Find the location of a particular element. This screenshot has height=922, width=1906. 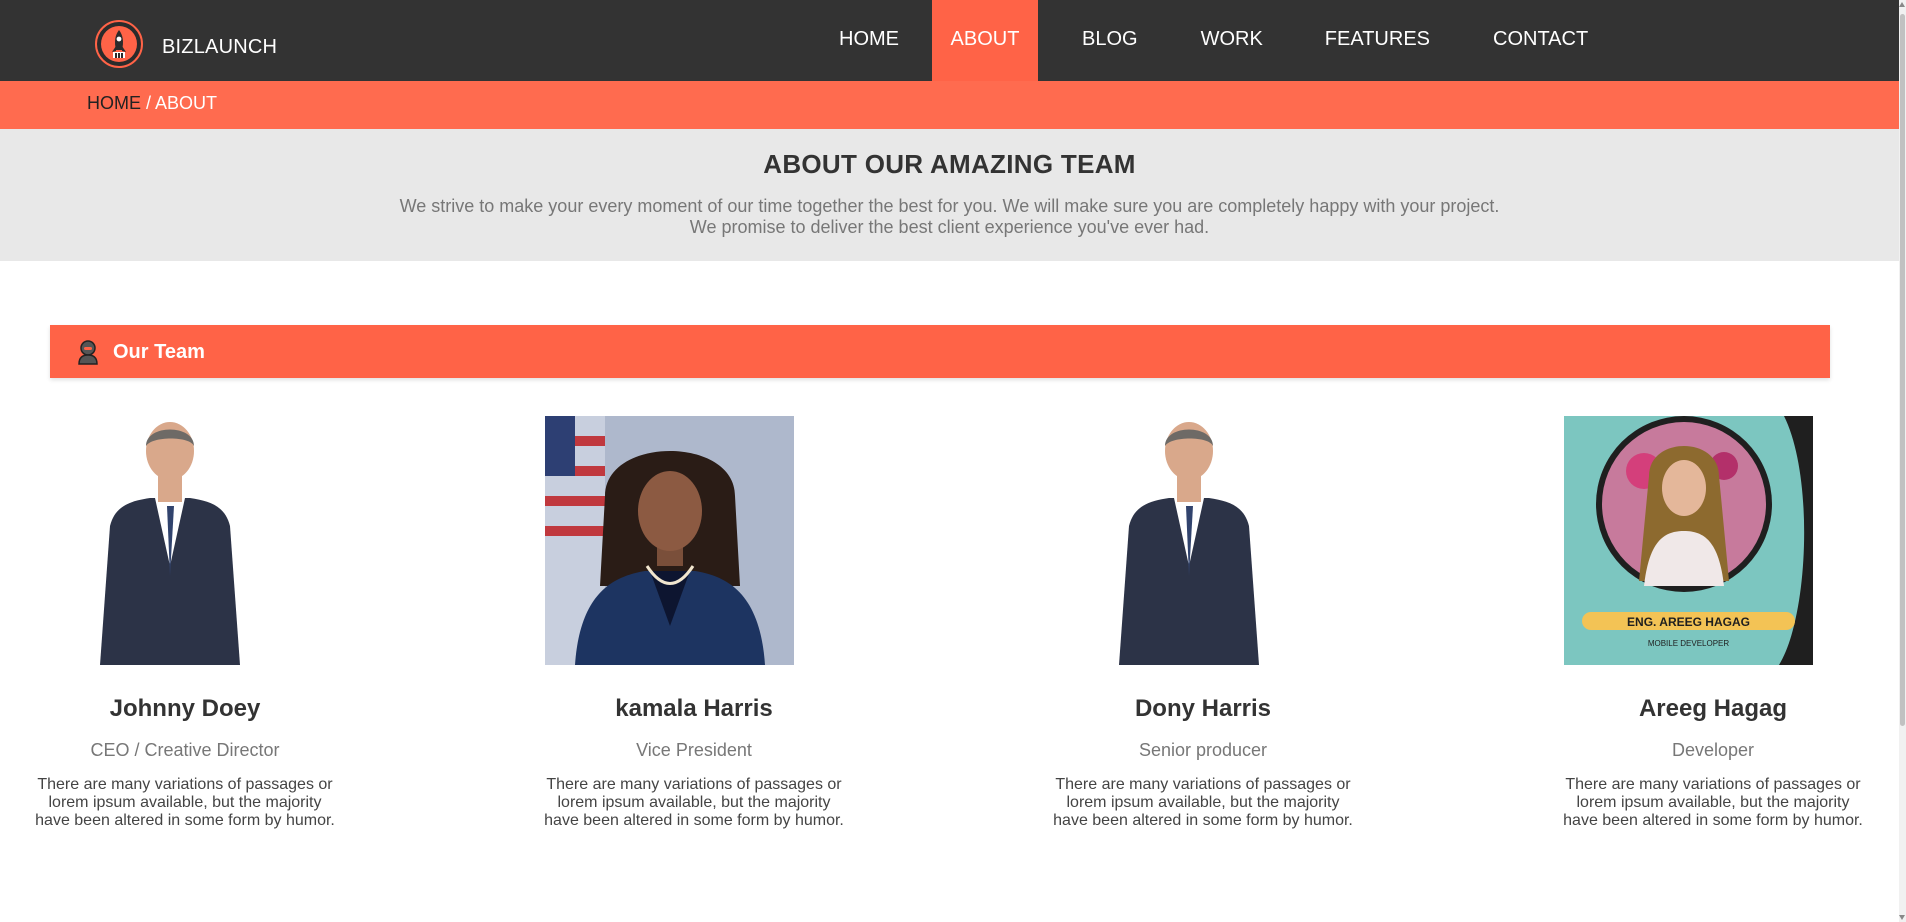

team-member-name: Dony Harris is located at coordinates (1203, 708).